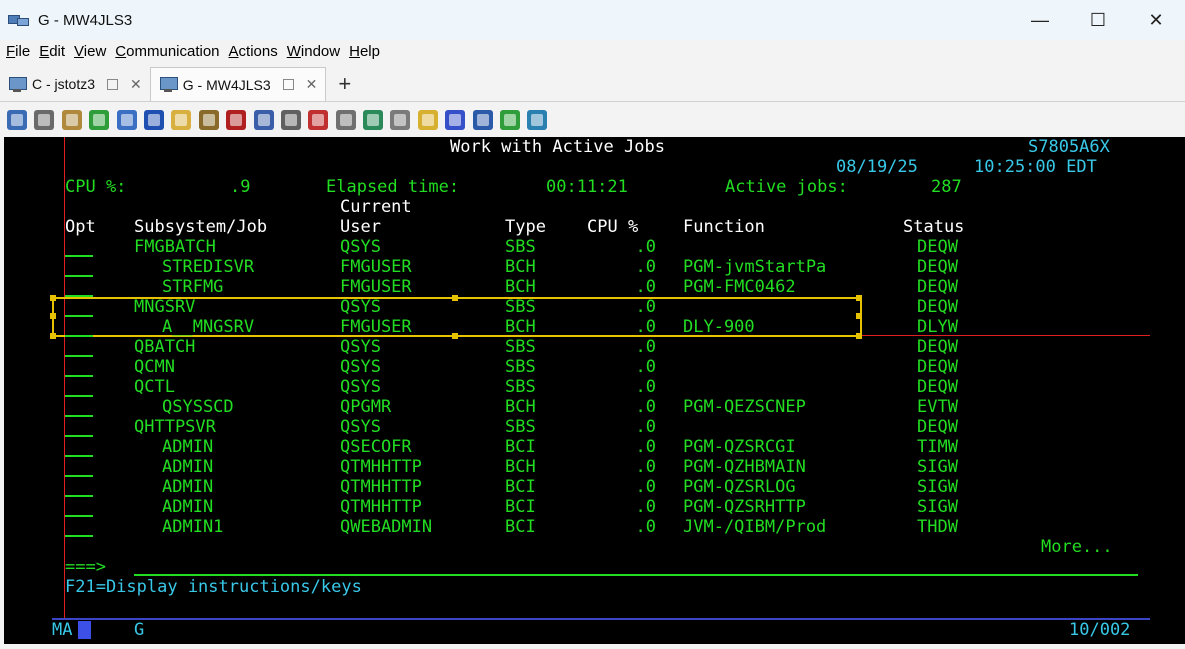  What do you see at coordinates (482, 120) in the screenshot?
I see `settings-icon` at bounding box center [482, 120].